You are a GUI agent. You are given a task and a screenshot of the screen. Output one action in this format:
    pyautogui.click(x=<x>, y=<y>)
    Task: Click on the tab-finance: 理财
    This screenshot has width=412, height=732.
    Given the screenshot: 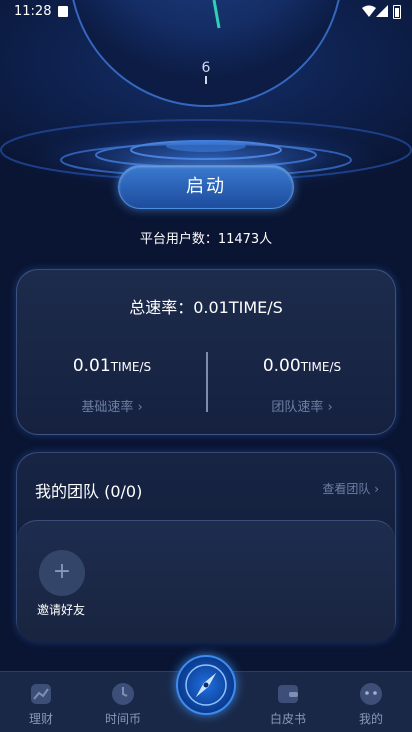 What is the action you would take?
    pyautogui.click(x=41, y=702)
    